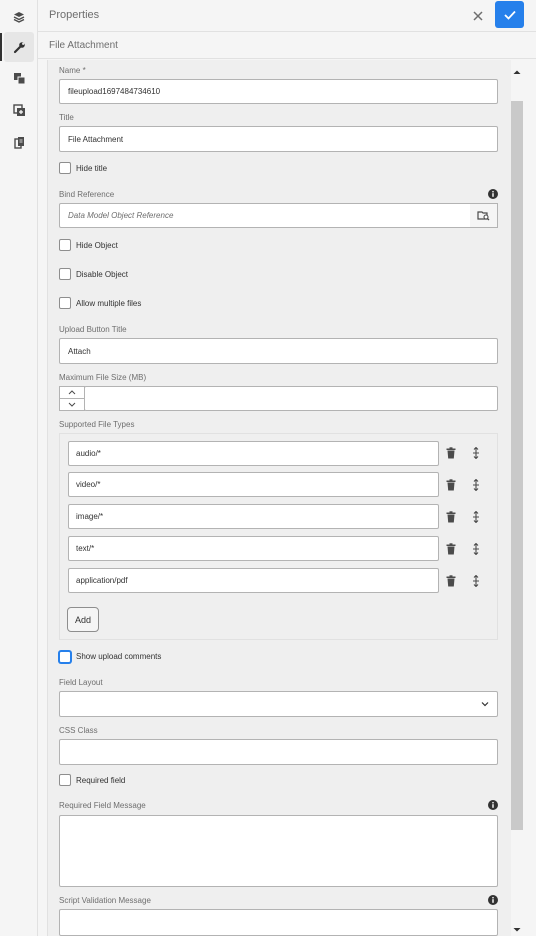 This screenshot has width=536, height=936. I want to click on name-field: fileupload1697484734610, so click(278, 91).